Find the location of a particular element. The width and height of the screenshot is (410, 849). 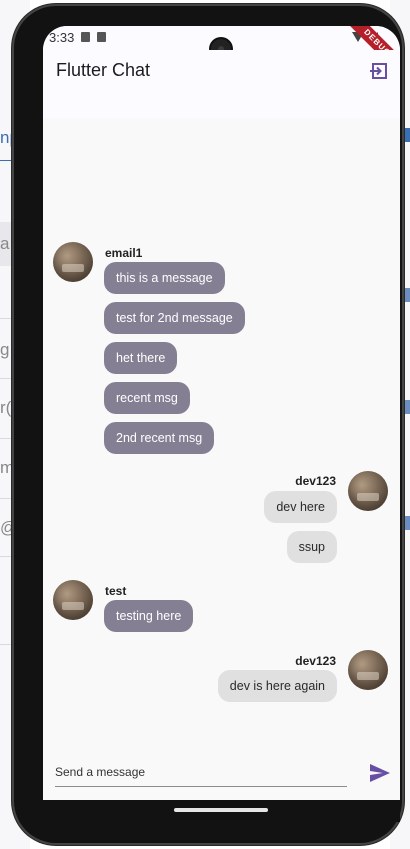

message-bubble: dev is here again is located at coordinates (277, 686).